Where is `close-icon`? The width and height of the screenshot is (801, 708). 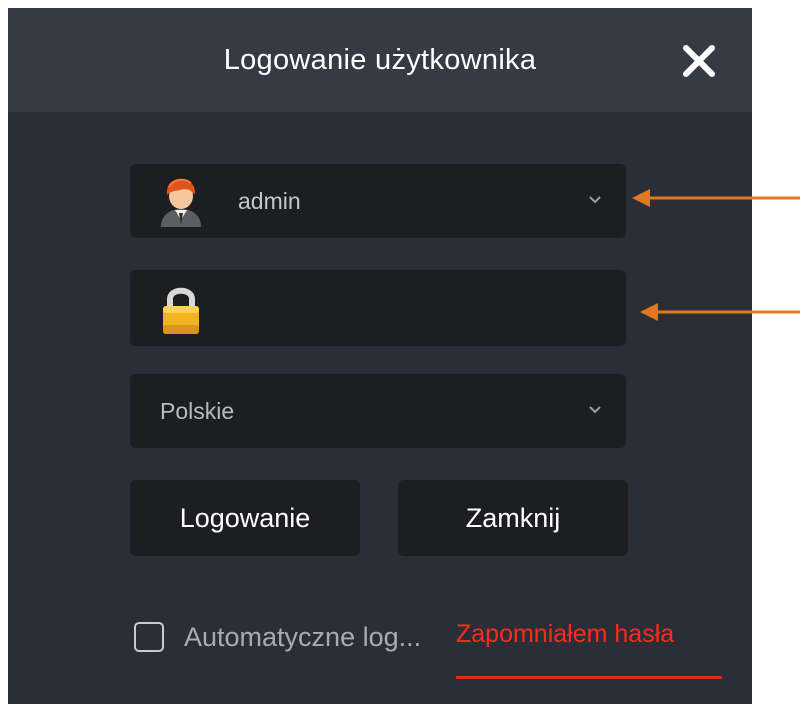
close-icon is located at coordinates (699, 61).